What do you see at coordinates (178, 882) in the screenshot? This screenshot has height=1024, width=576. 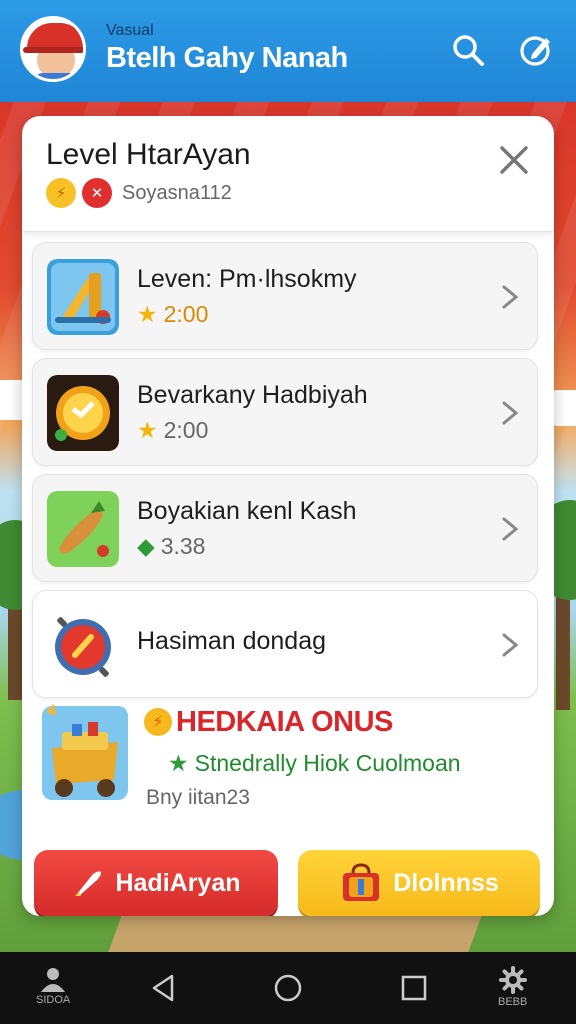 I see `primary-action-label: HadiAryan` at bounding box center [178, 882].